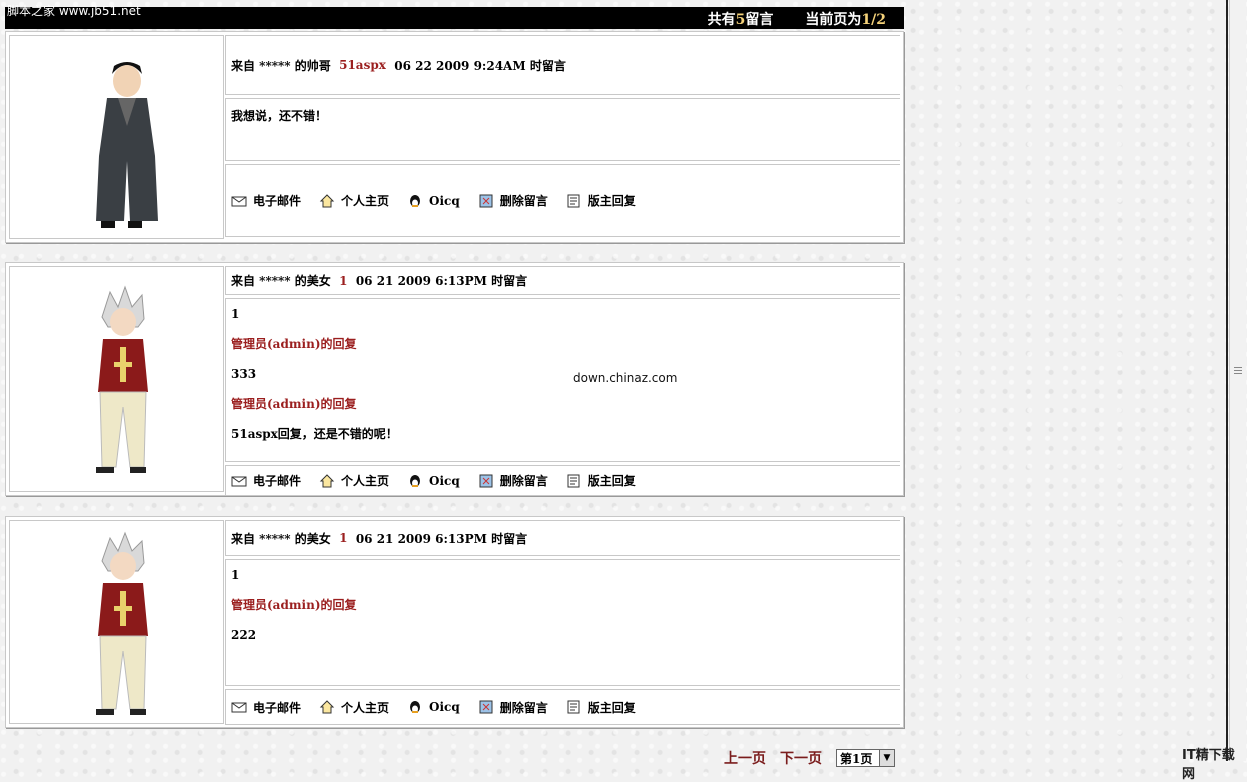 Image resolution: width=1247 pixels, height=782 pixels. Describe the element at coordinates (127, 145) in the screenshot. I see `avatar-man-icon` at that location.